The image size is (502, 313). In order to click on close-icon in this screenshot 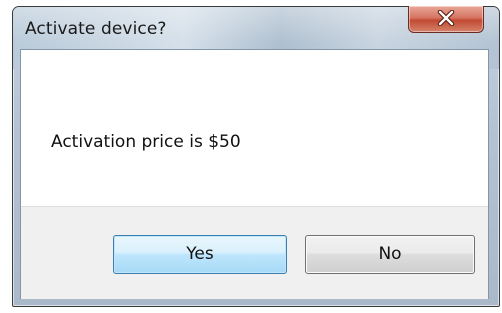, I will do `click(446, 18)`.